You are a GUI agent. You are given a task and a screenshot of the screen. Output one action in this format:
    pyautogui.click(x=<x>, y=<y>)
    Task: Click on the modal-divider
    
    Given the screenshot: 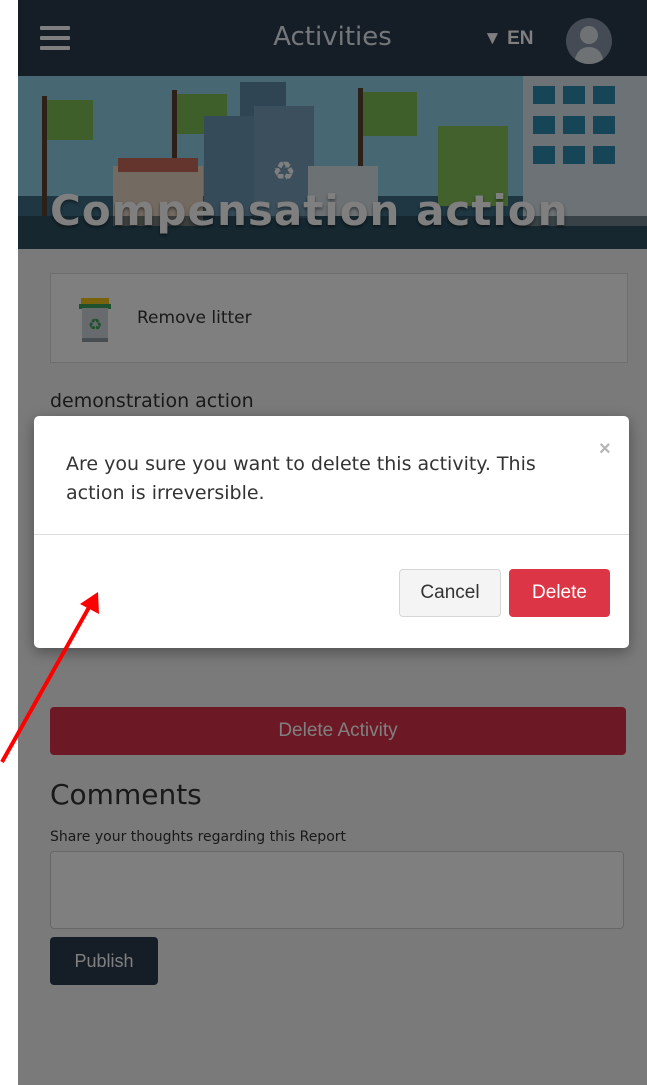 What is the action you would take?
    pyautogui.click(x=331, y=534)
    